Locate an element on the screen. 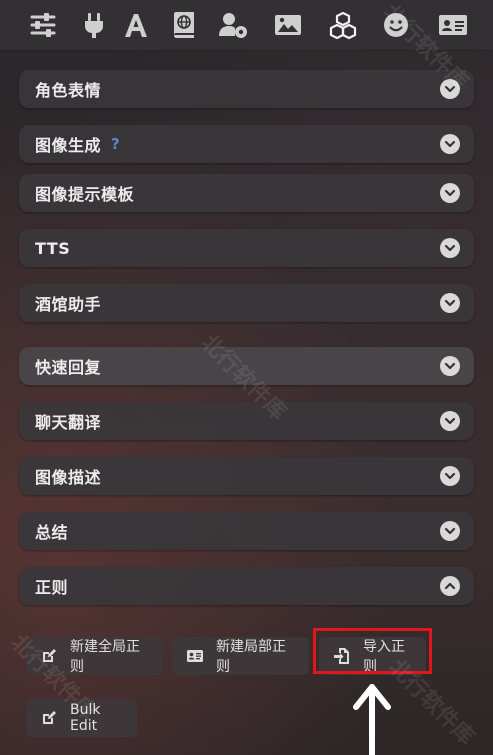 This screenshot has height=755, width=493. drawer-label: 正则 is located at coordinates (52, 587).